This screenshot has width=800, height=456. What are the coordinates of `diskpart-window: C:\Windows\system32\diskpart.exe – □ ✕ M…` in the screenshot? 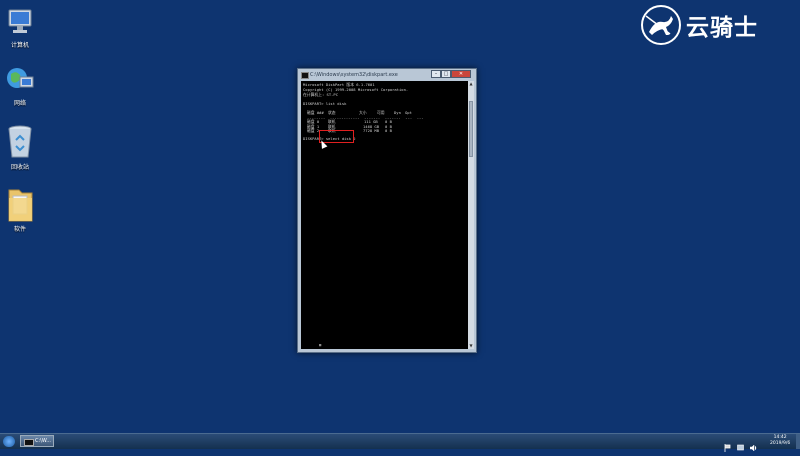 It's located at (387, 210).